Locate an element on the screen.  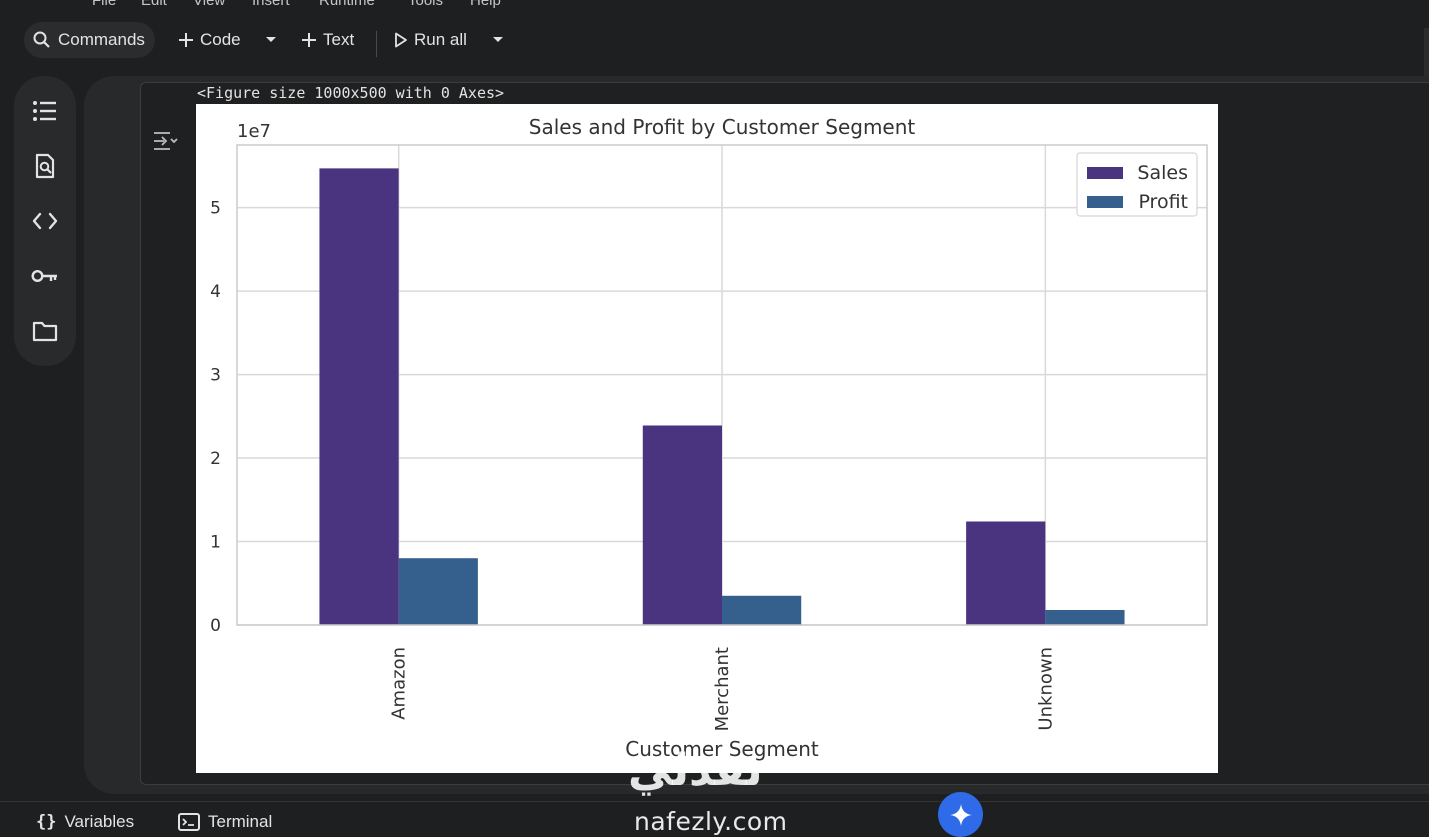
code-dropdown-button is located at coordinates (271, 40).